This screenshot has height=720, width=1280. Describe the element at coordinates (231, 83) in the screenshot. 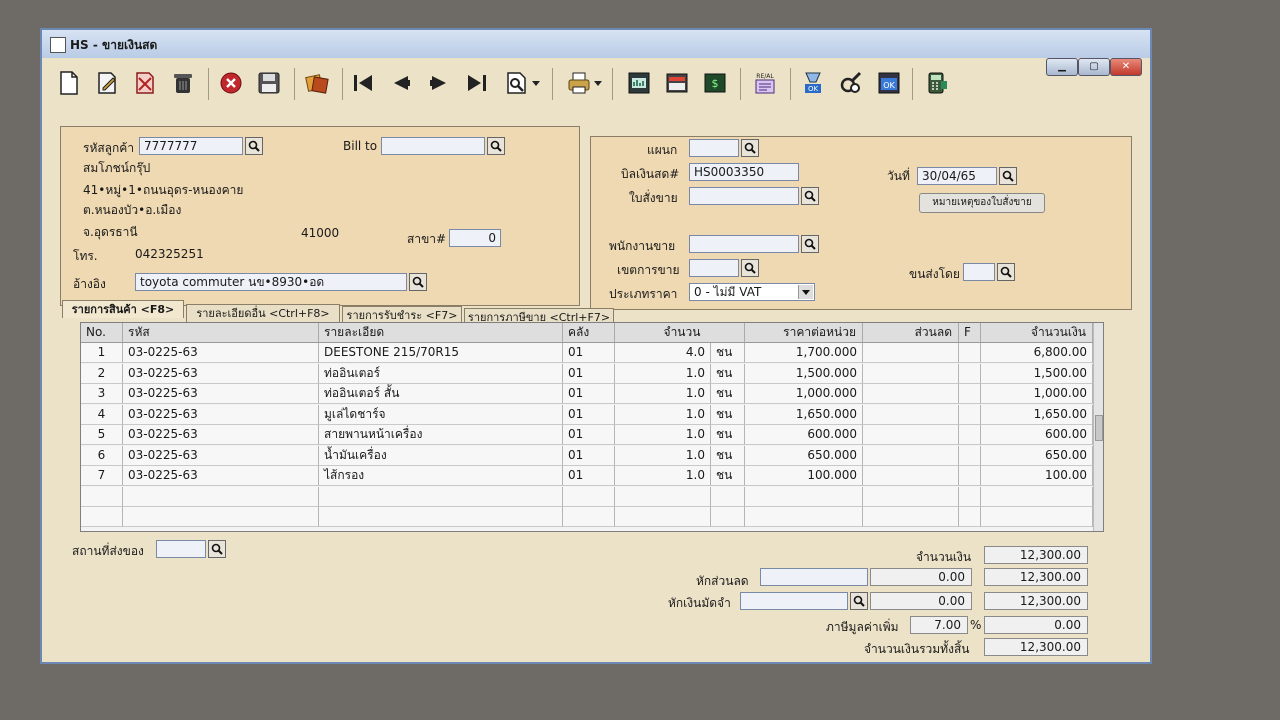

I see `close-circle-icon` at that location.